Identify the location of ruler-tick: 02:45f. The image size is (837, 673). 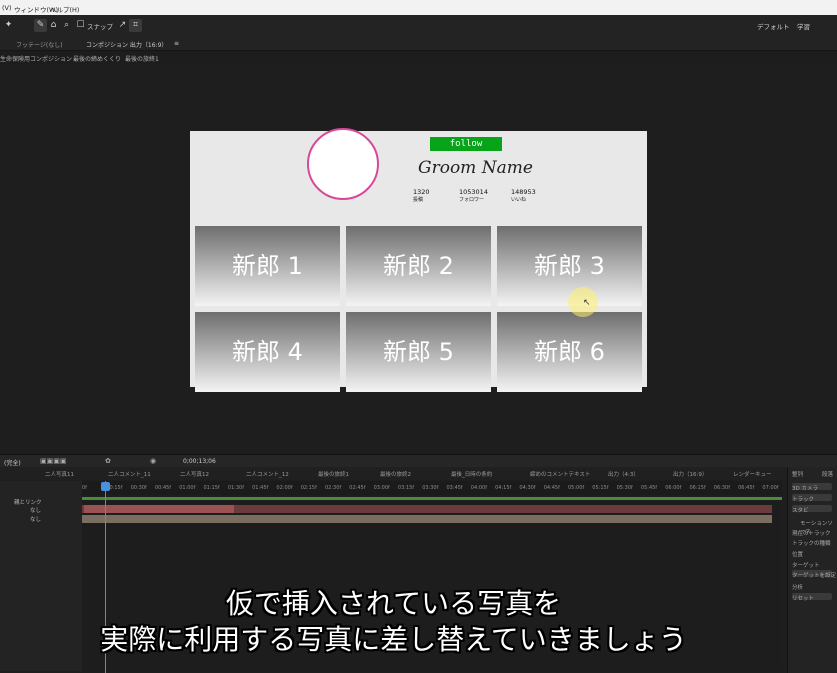
(357, 488).